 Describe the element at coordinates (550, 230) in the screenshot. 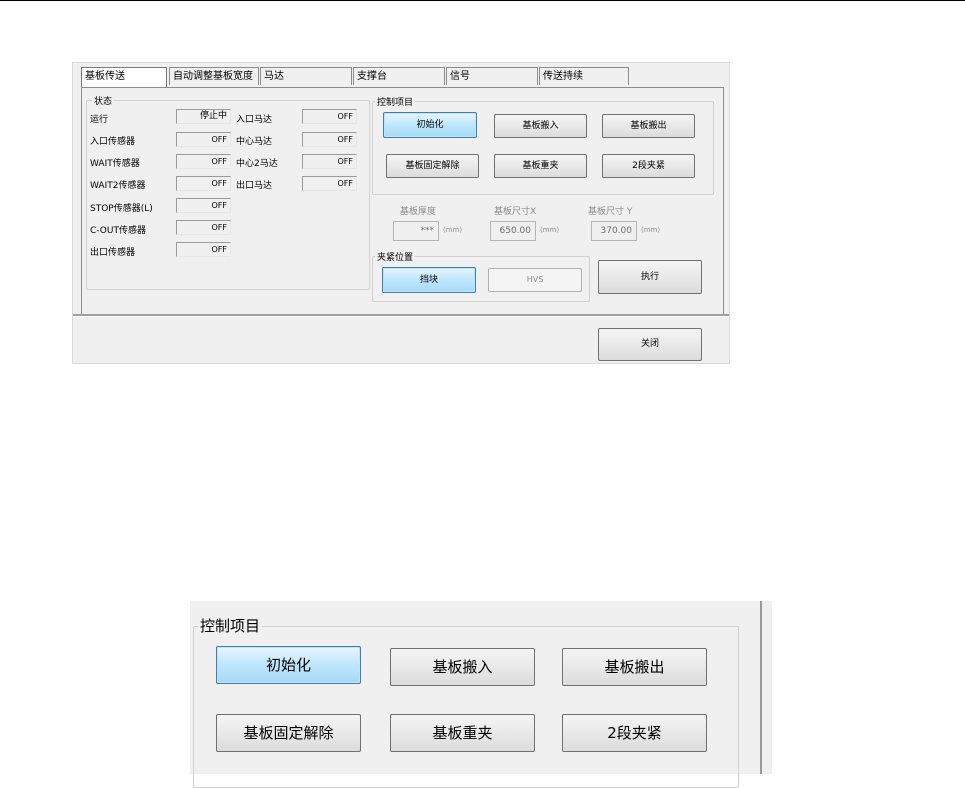

I see `board-size-x-unit: (mm)` at that location.